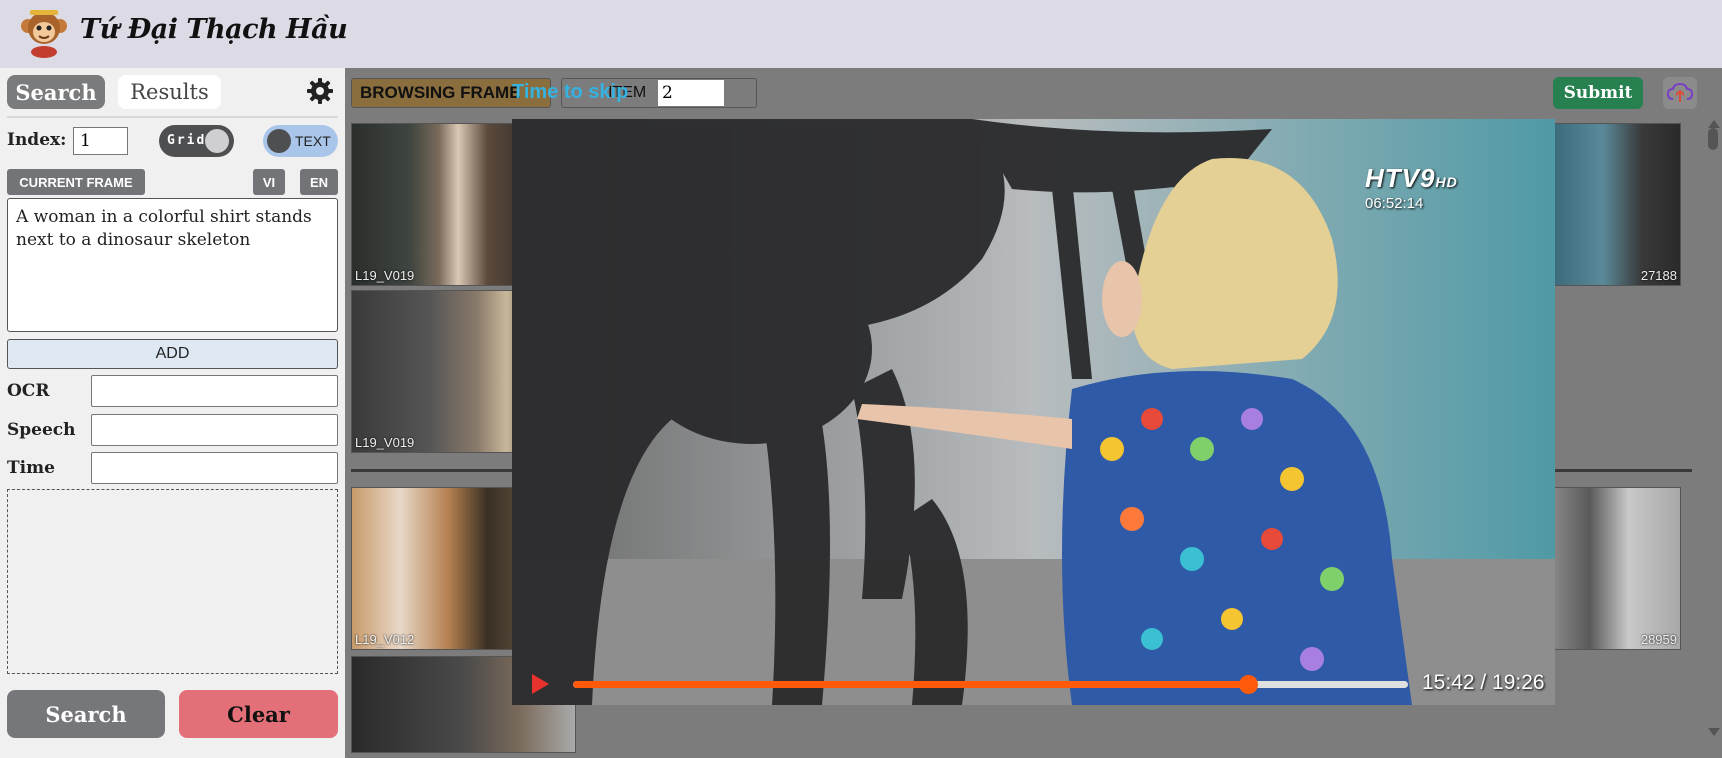  What do you see at coordinates (56, 92) in the screenshot?
I see `tab-search: Search` at bounding box center [56, 92].